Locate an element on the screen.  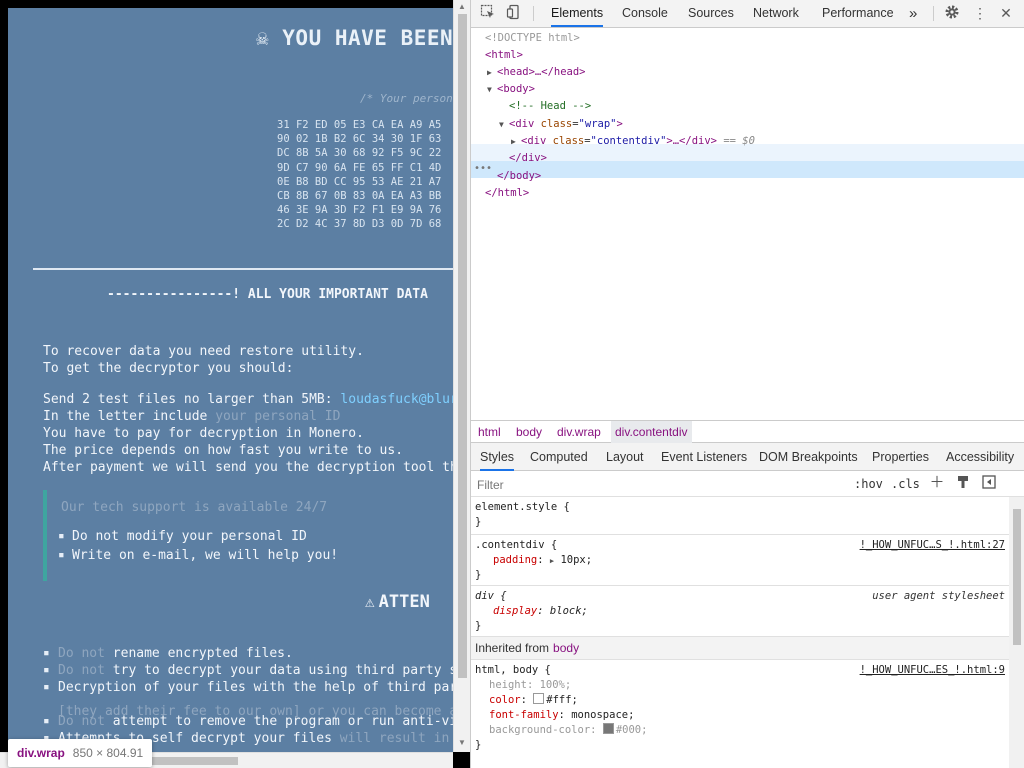
rule-declaration: height: 100%; is located at coordinates (530, 685).